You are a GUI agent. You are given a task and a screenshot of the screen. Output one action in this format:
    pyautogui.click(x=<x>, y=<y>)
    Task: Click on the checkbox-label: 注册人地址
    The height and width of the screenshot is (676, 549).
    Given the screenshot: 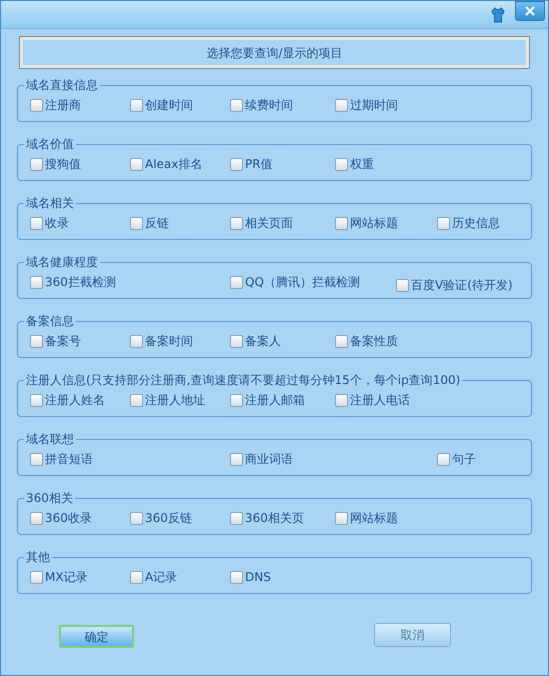 What is the action you would take?
    pyautogui.click(x=175, y=400)
    